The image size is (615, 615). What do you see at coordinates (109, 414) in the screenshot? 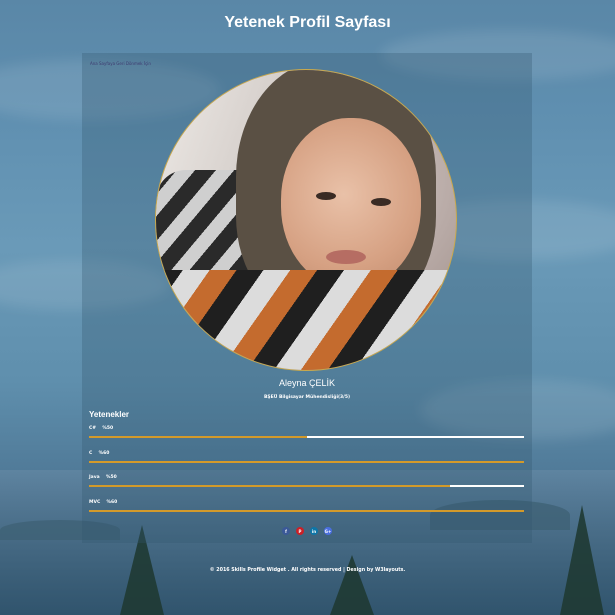
I see `skills-heading: Yetenekler` at bounding box center [109, 414].